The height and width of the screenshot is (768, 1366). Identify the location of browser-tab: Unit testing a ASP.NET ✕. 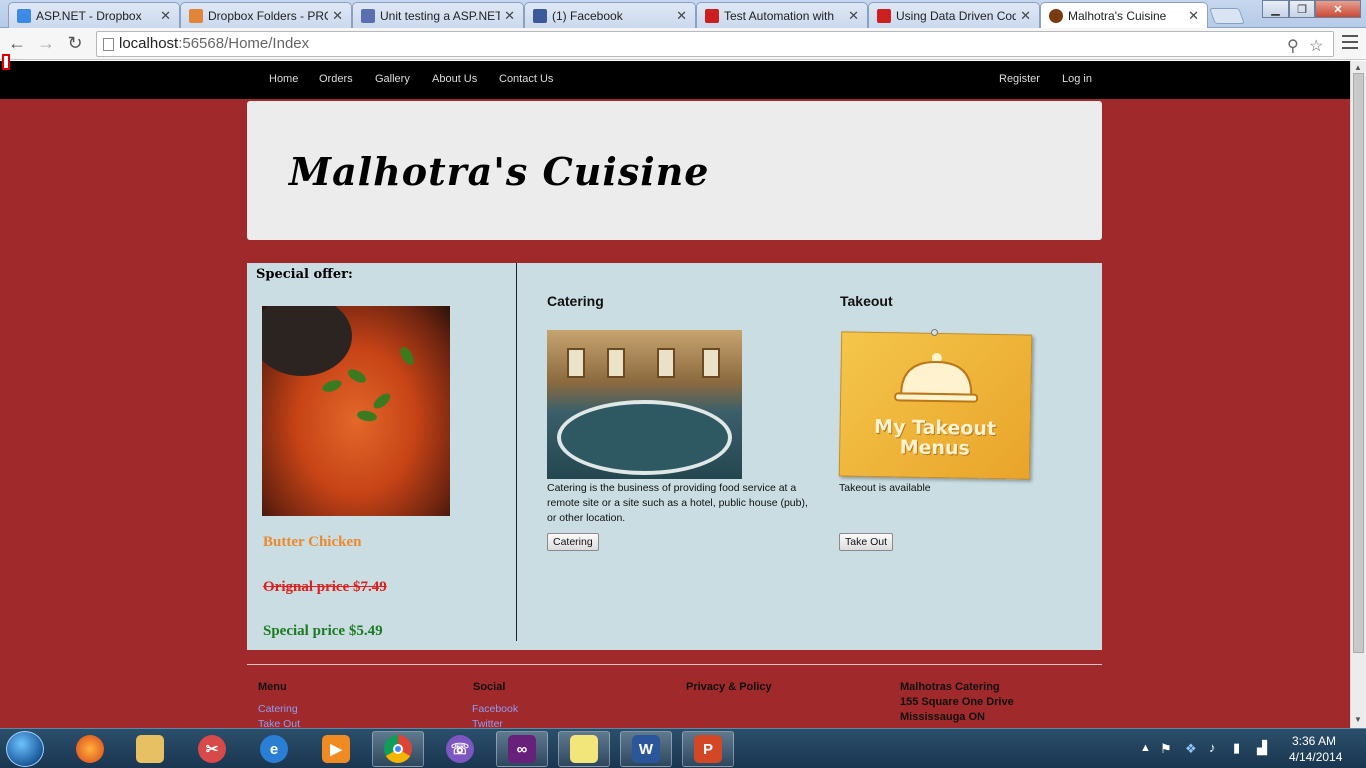
(438, 15).